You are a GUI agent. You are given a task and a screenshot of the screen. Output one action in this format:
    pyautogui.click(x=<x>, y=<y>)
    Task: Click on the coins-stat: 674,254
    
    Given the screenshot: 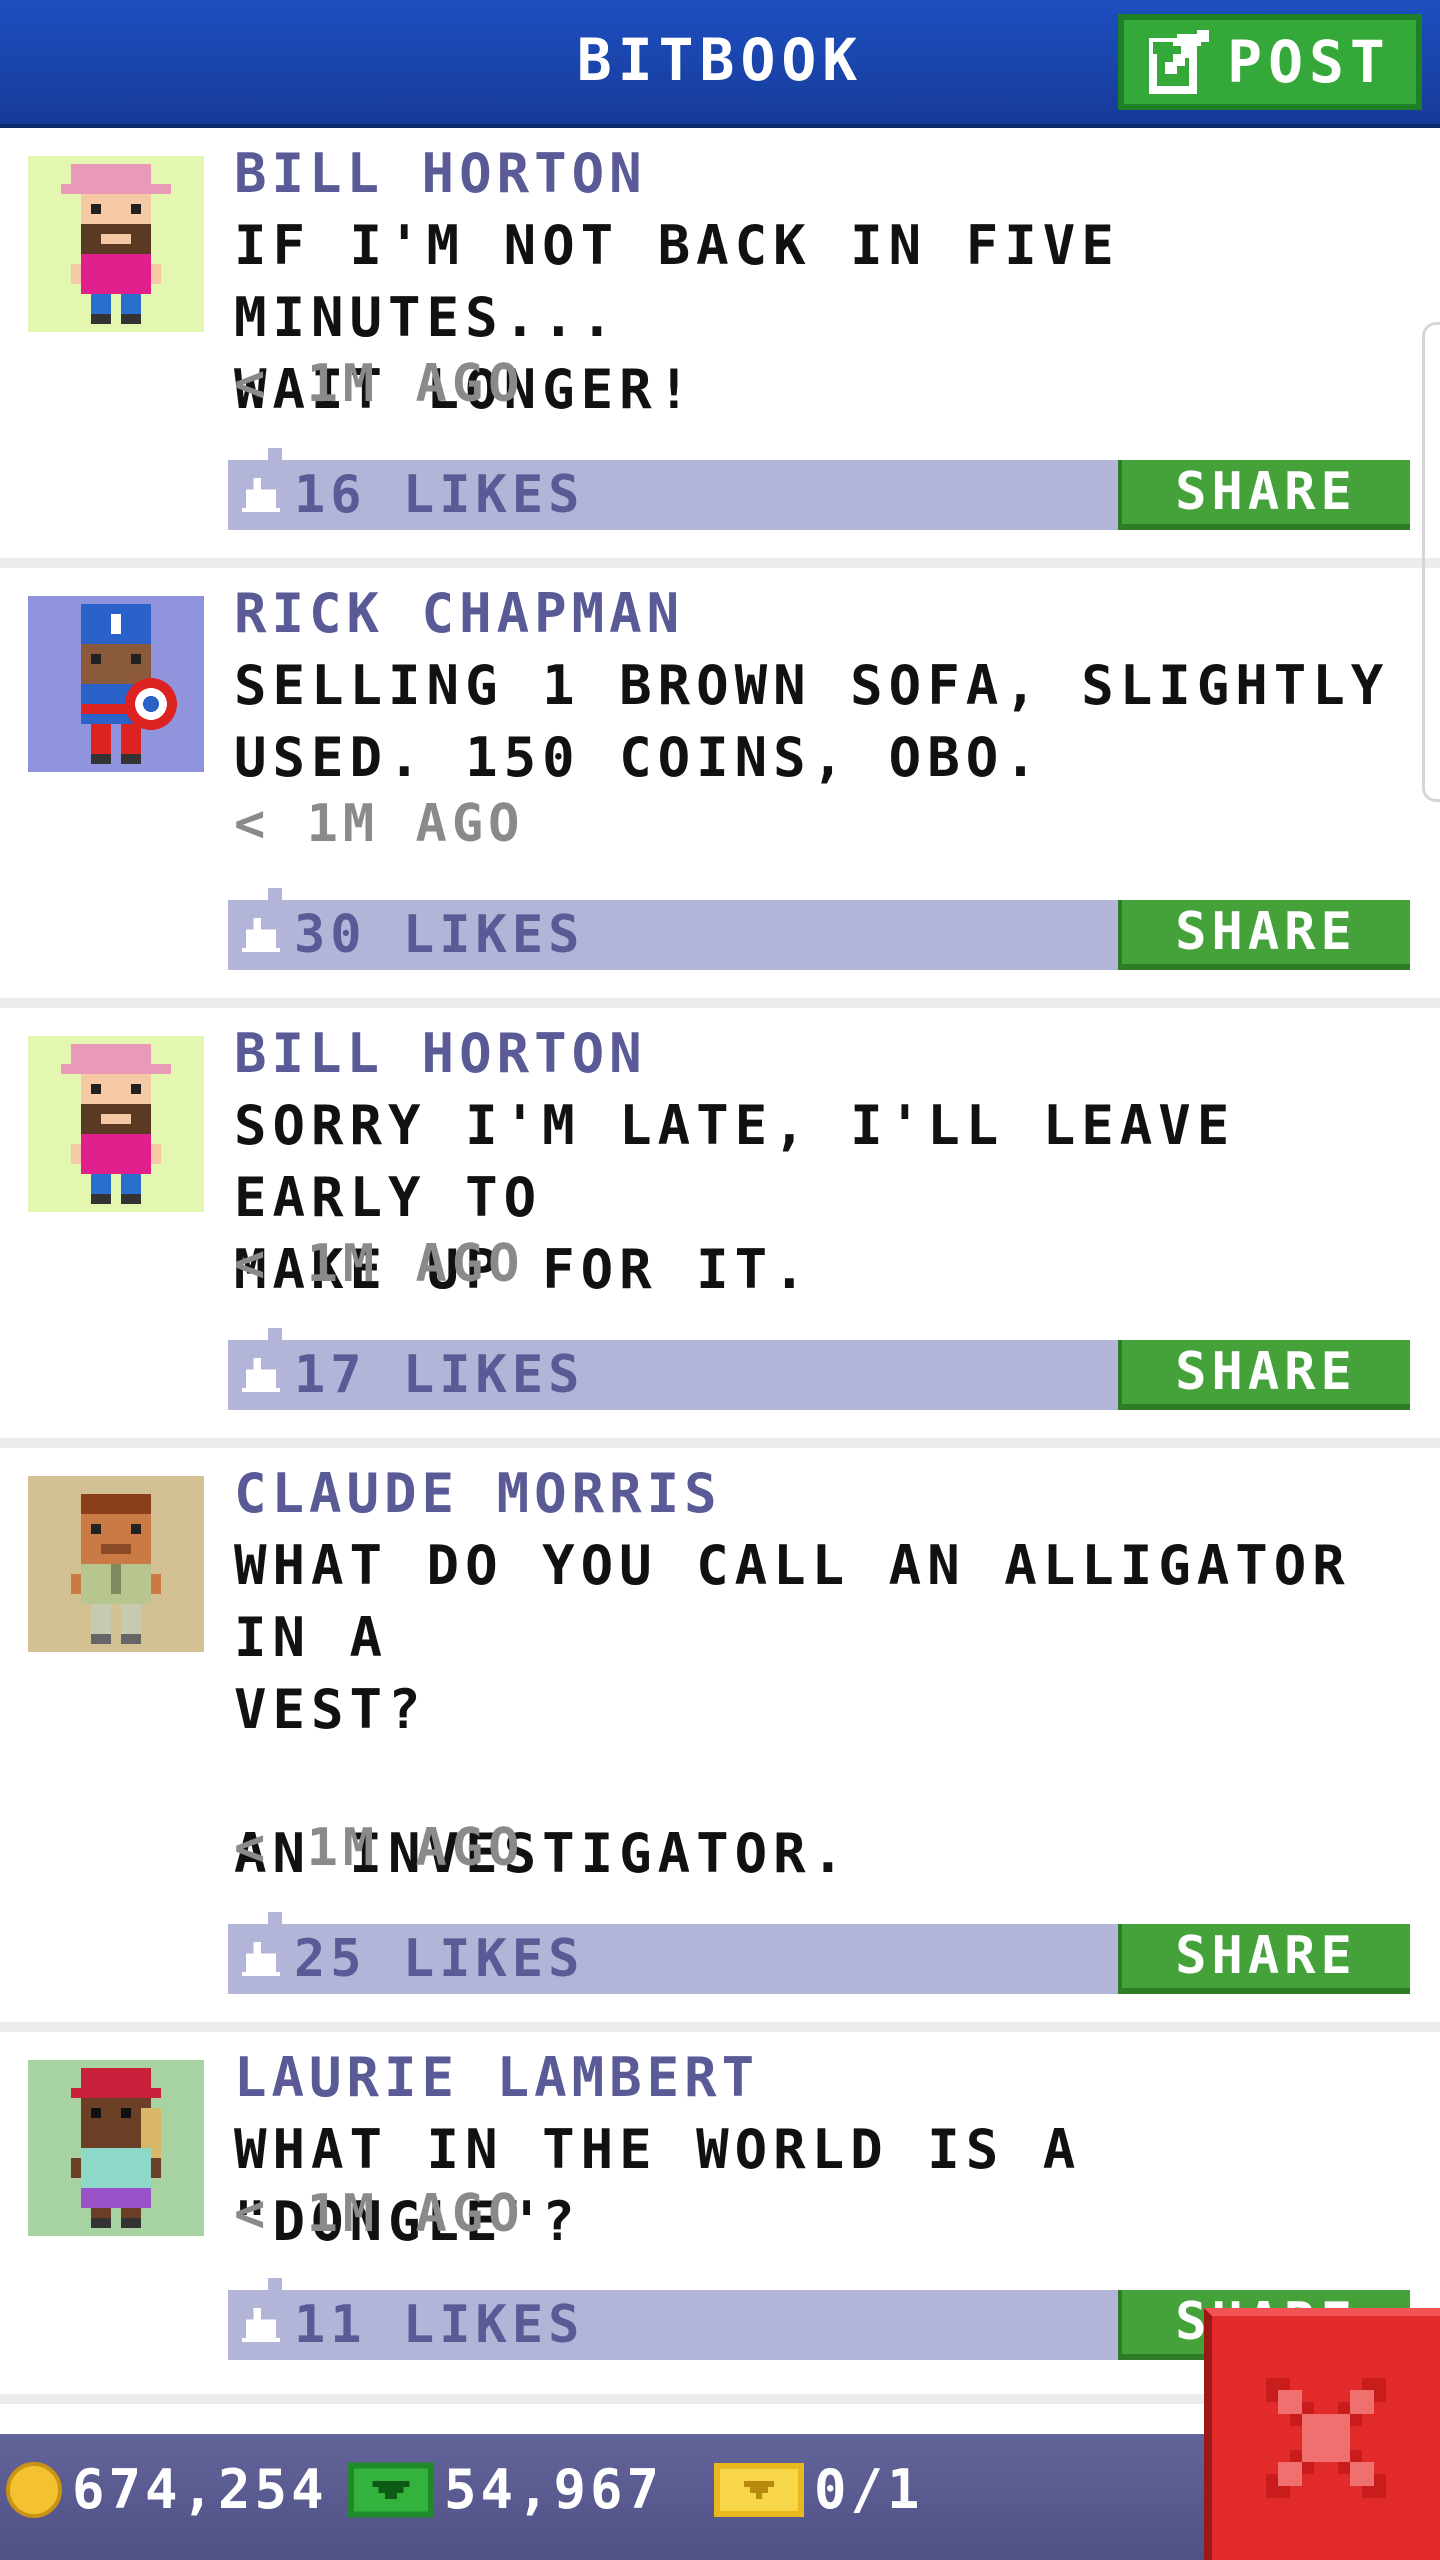 What is the action you would take?
    pyautogui.click(x=167, y=2489)
    